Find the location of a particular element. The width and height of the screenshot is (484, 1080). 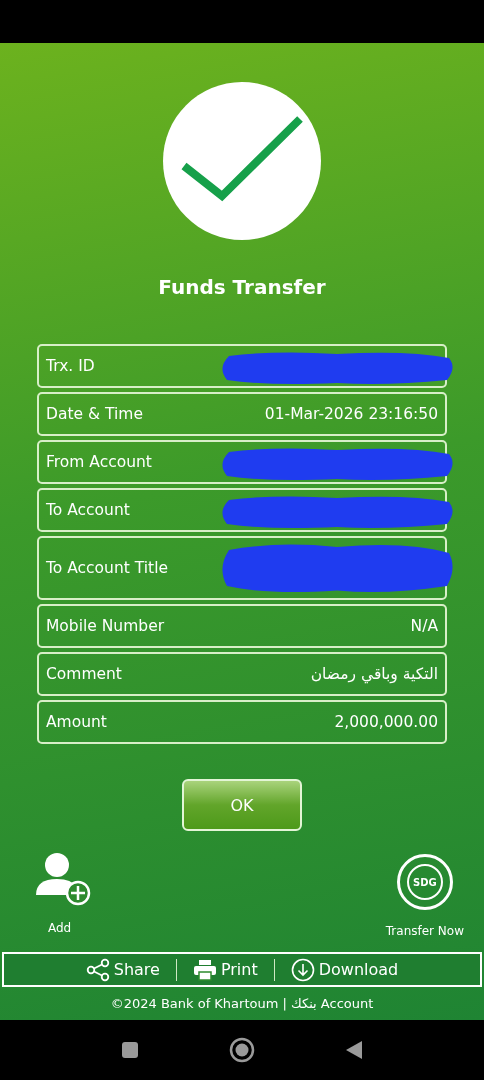

add-label: Add is located at coordinates (60, 928).